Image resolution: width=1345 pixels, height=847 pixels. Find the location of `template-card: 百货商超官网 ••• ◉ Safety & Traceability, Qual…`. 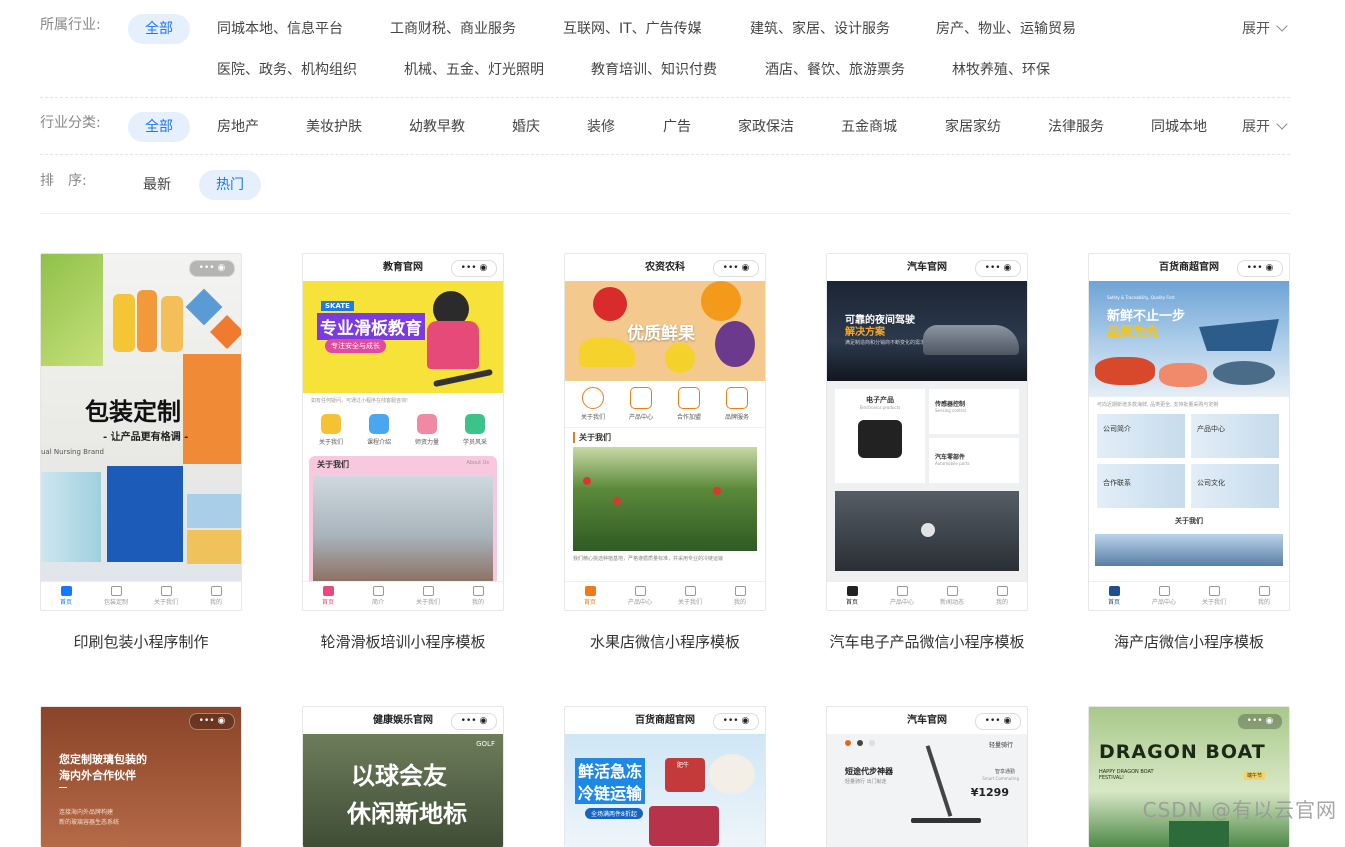

template-card: 百货商超官网 ••• ◉ Safety & Traceability, Qual… is located at coordinates (1189, 452).